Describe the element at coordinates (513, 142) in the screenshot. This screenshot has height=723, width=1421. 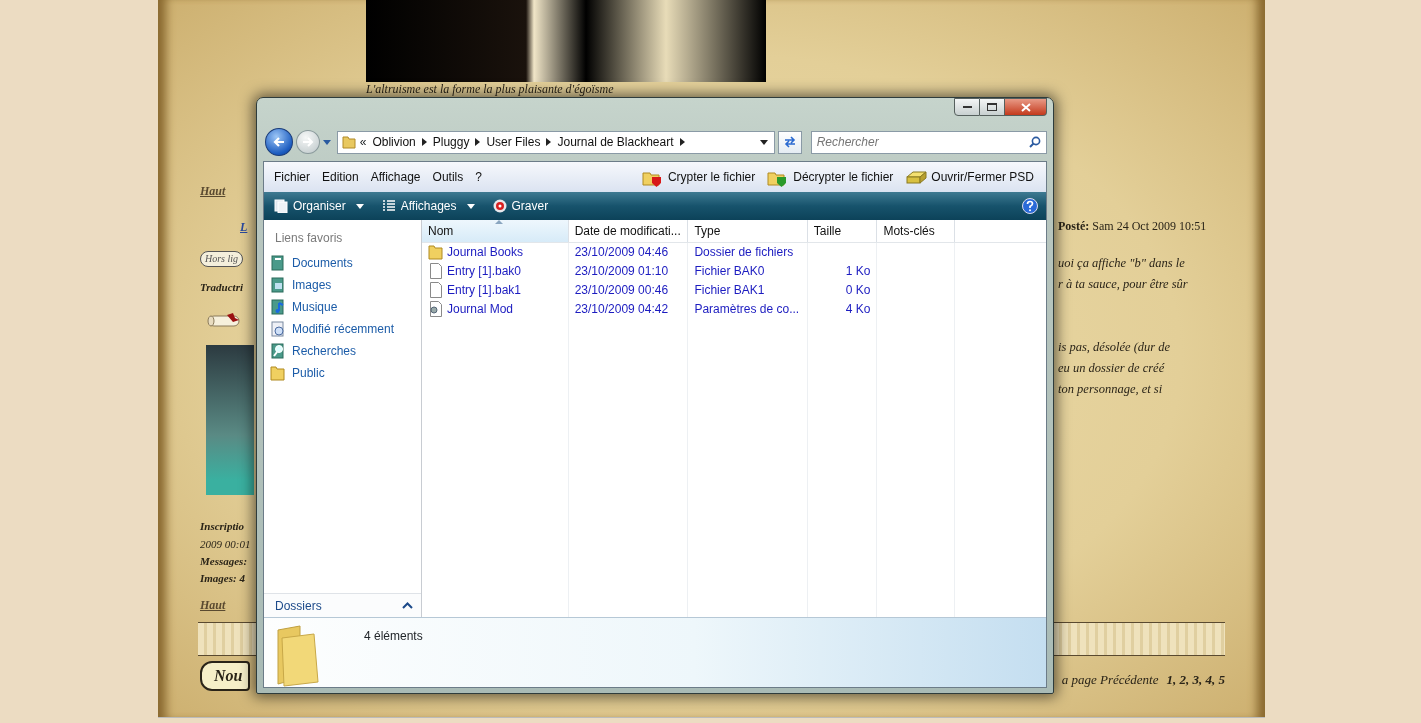
I see `breadcrumb-item: User Files` at that location.